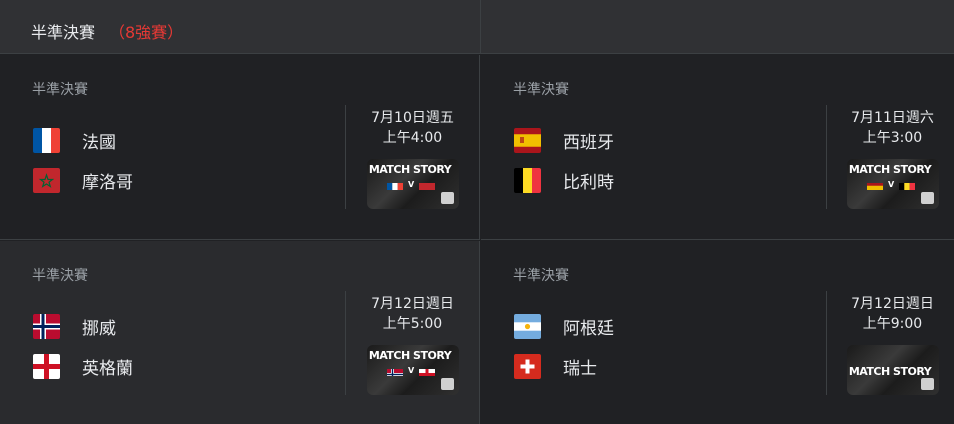 The image size is (954, 424). What do you see at coordinates (477, 27) in the screenshot?
I see `section-header: 半準決賽 （8強賽）` at bounding box center [477, 27].